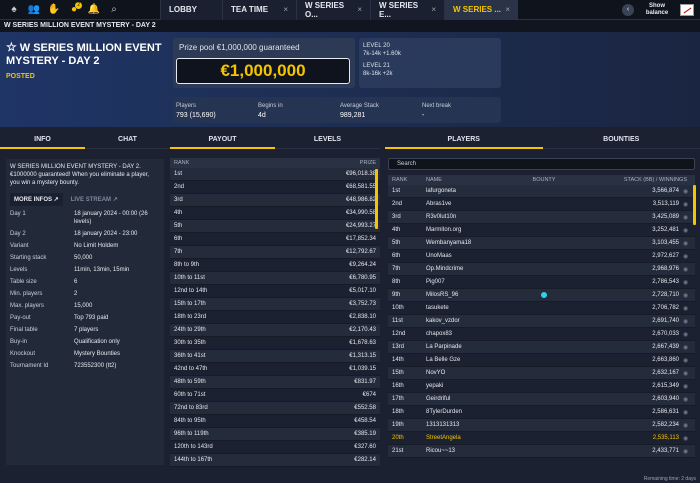 This screenshot has height=483, width=700. Describe the element at coordinates (127, 140) in the screenshot. I see `tab-chat: CHAT` at that location.